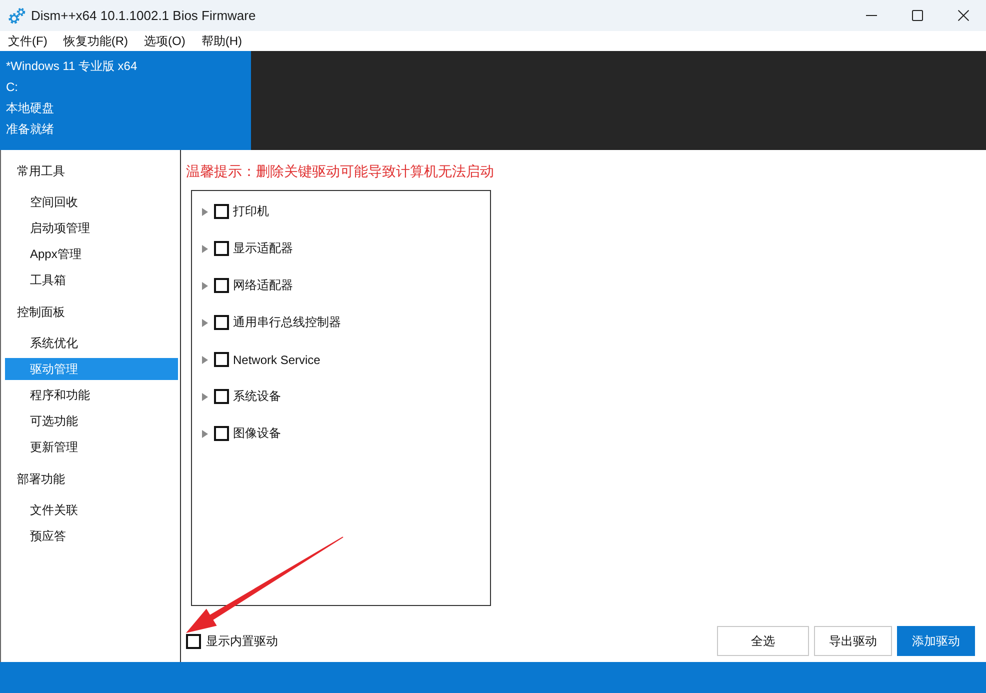 The width and height of the screenshot is (986, 693). I want to click on image-info-text: C:, so click(12, 87).